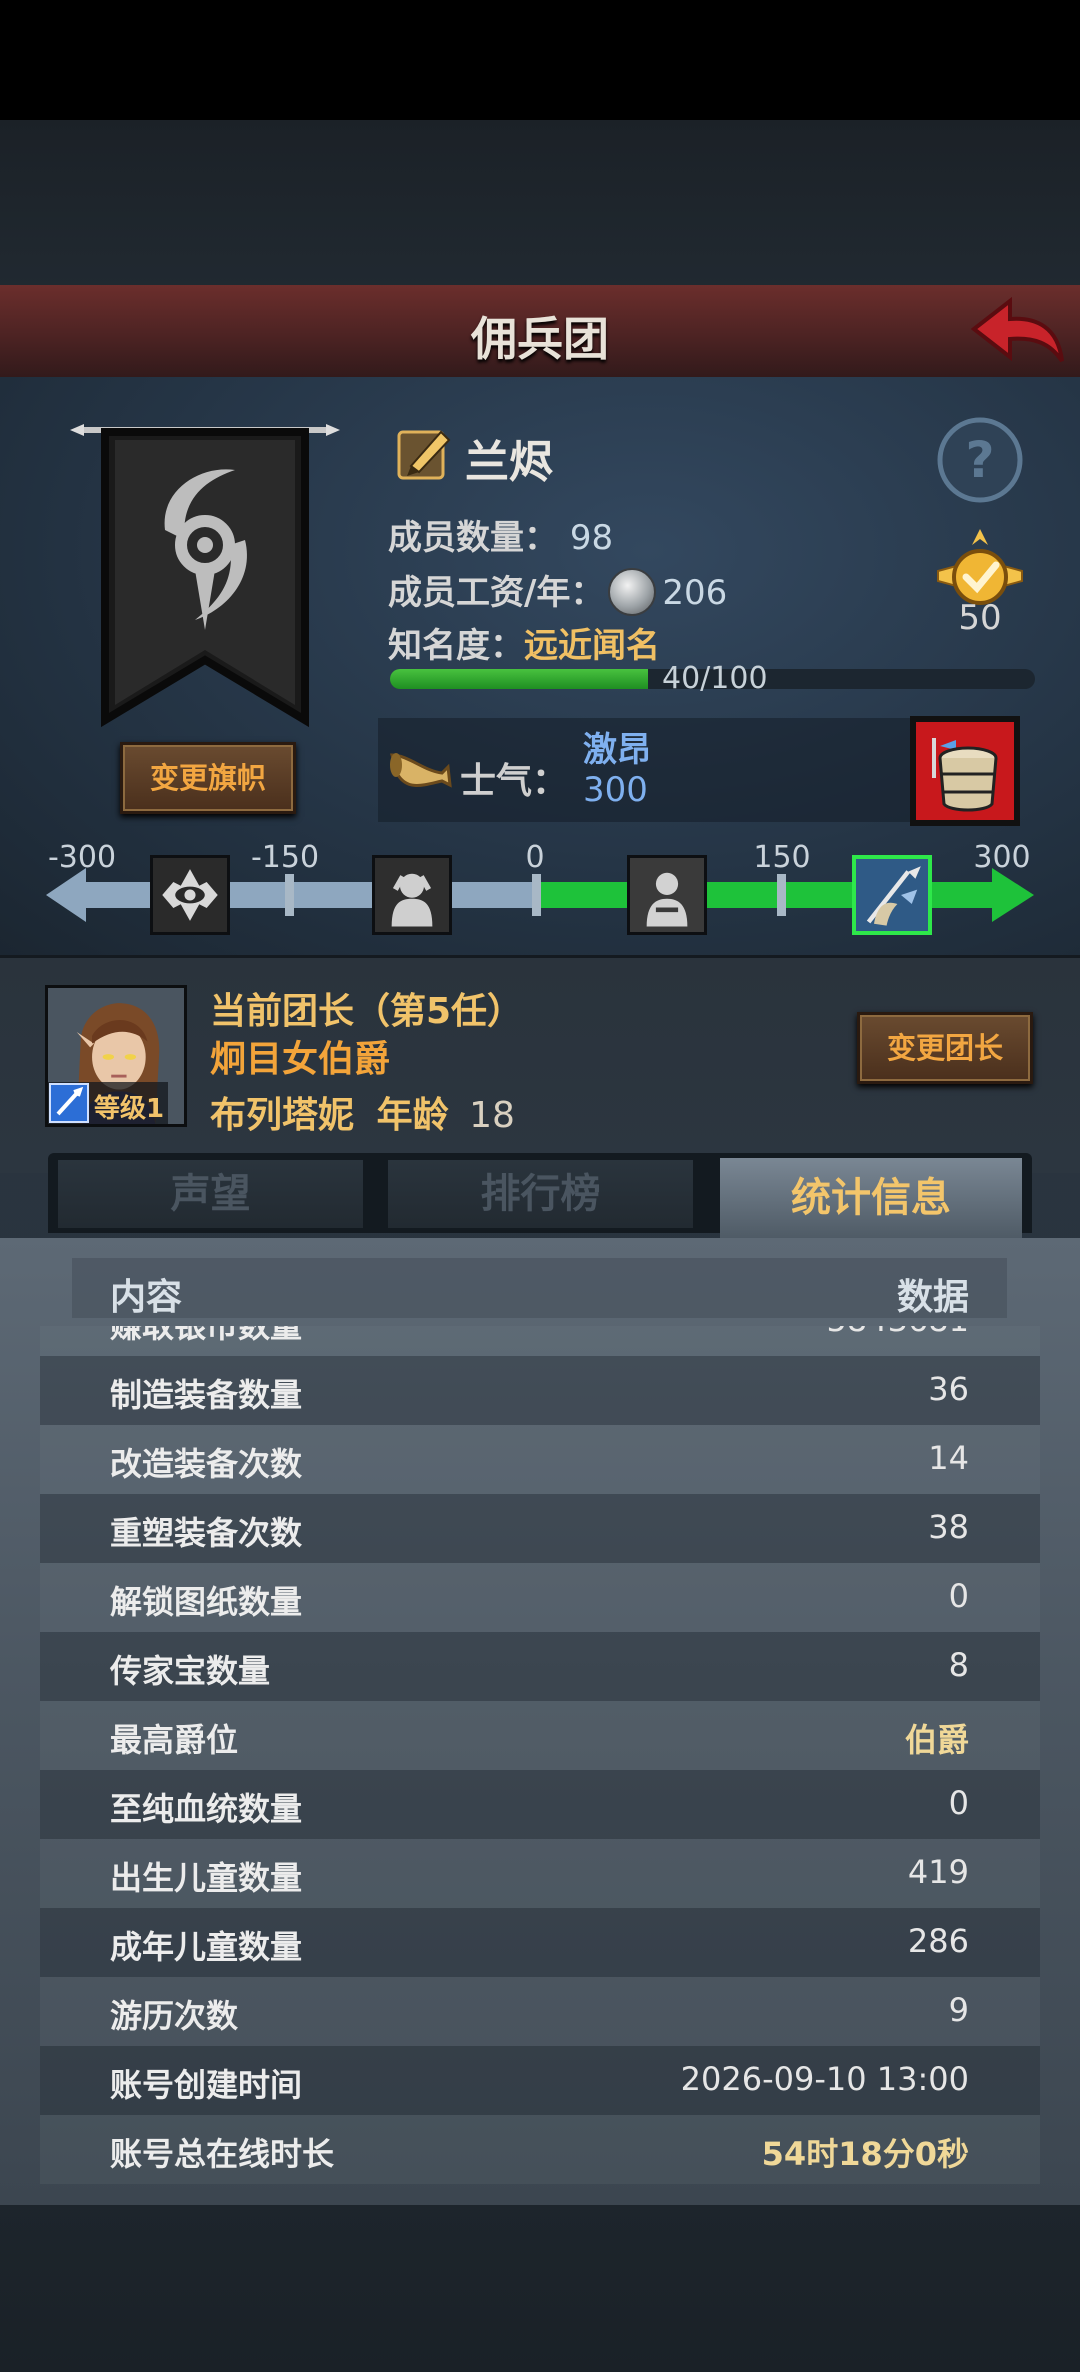 This screenshot has height=2372, width=1080. What do you see at coordinates (1016, 331) in the screenshot?
I see `back-arrow-icon` at bounding box center [1016, 331].